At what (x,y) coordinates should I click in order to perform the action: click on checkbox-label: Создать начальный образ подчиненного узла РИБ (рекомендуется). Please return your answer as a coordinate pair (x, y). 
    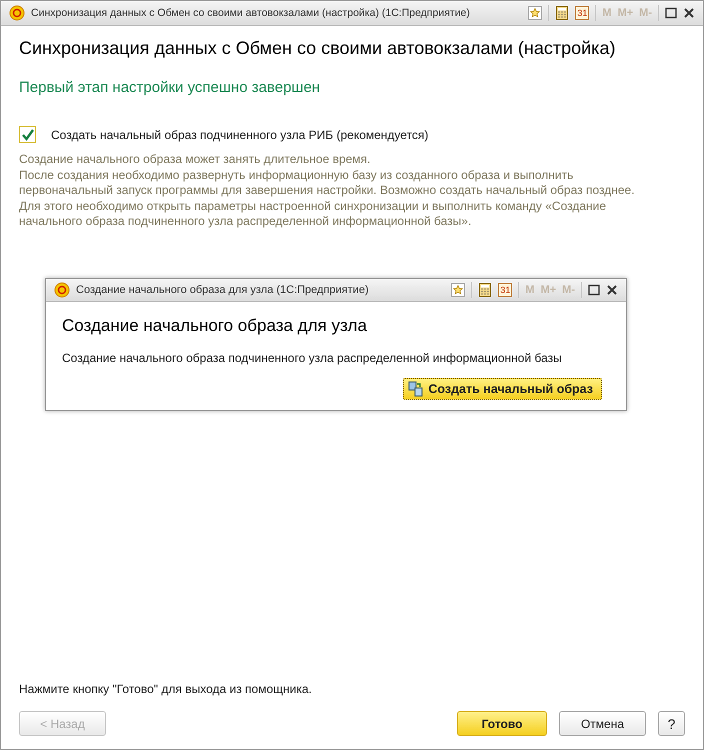
    Looking at the image, I should click on (239, 135).